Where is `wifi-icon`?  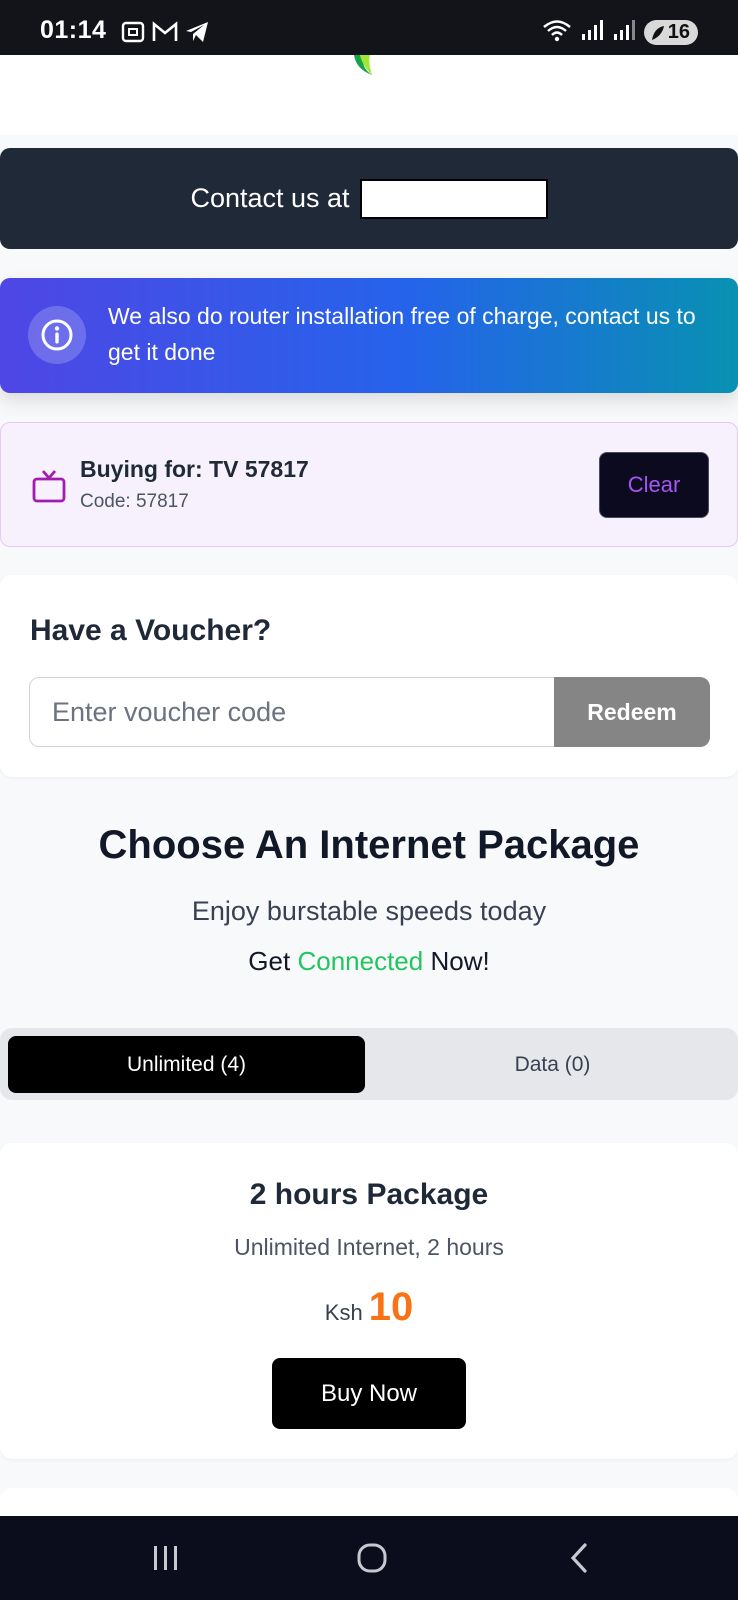
wifi-icon is located at coordinates (557, 32).